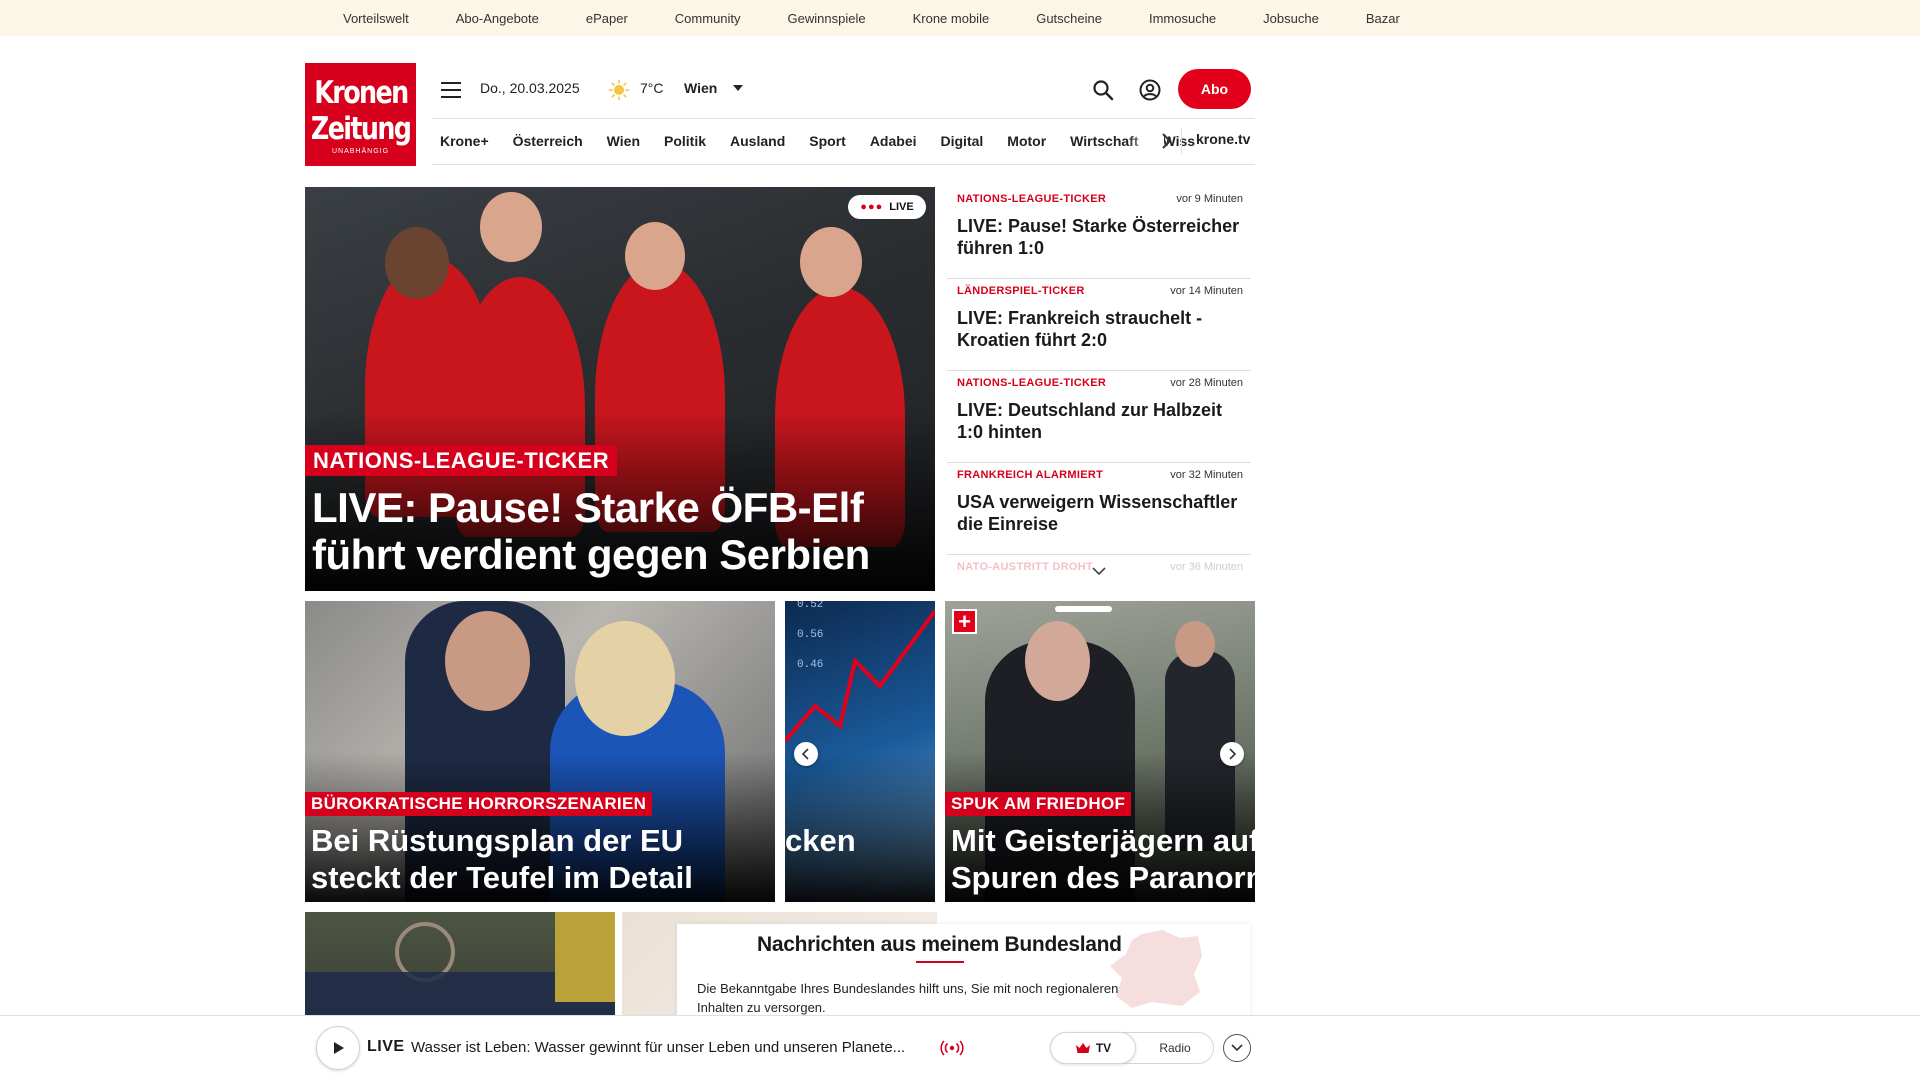 The height and width of the screenshot is (1080, 1920). I want to click on card-category-tag: SPUK AM FRIEDHOF, so click(1038, 804).